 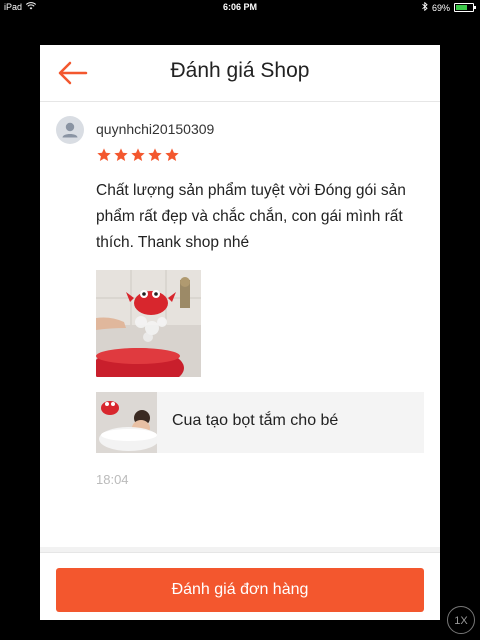 I want to click on star-rating, so click(x=138, y=155).